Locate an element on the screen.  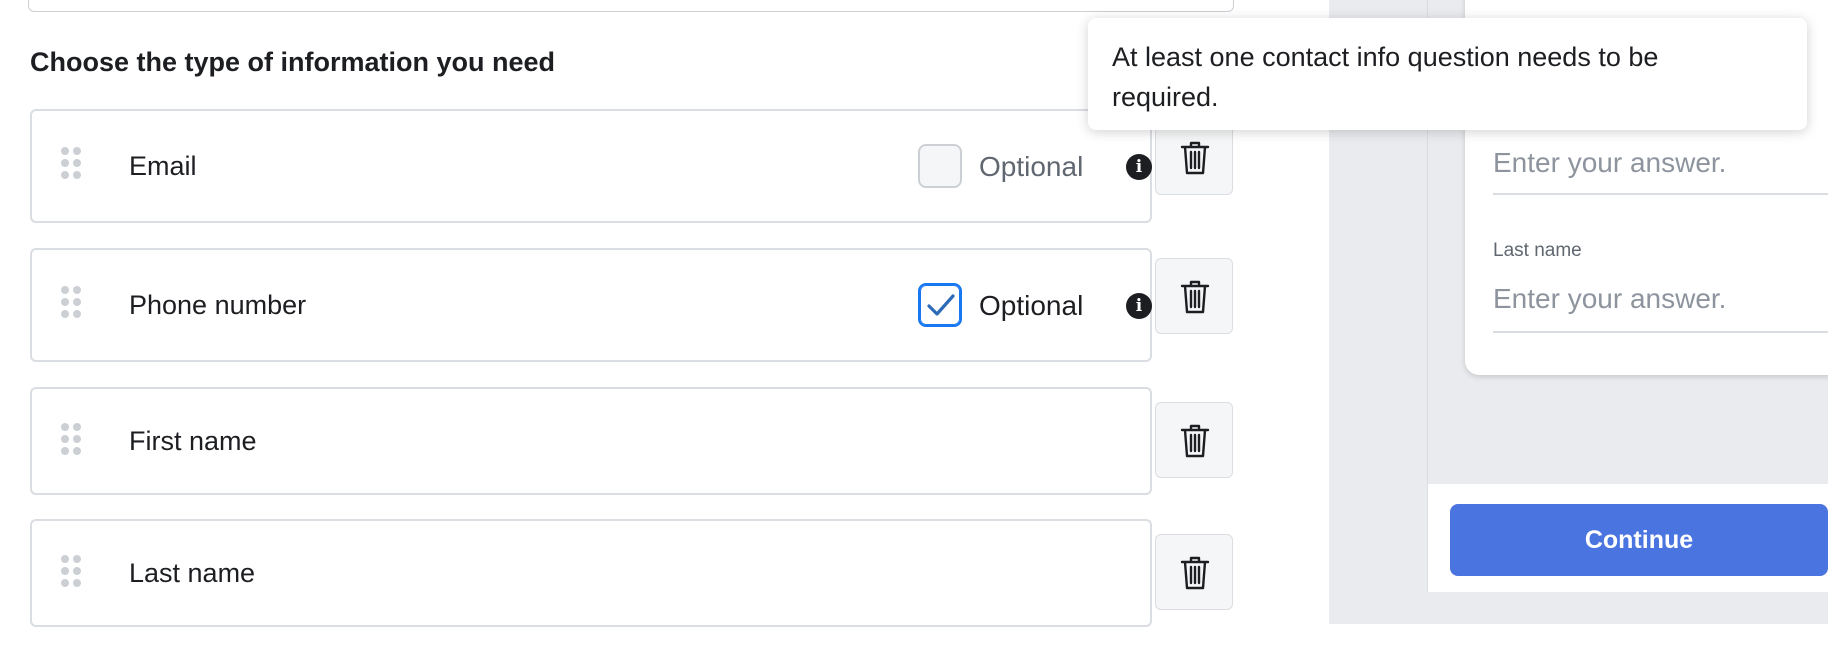
delete-phone-number-button is located at coordinates (1194, 296).